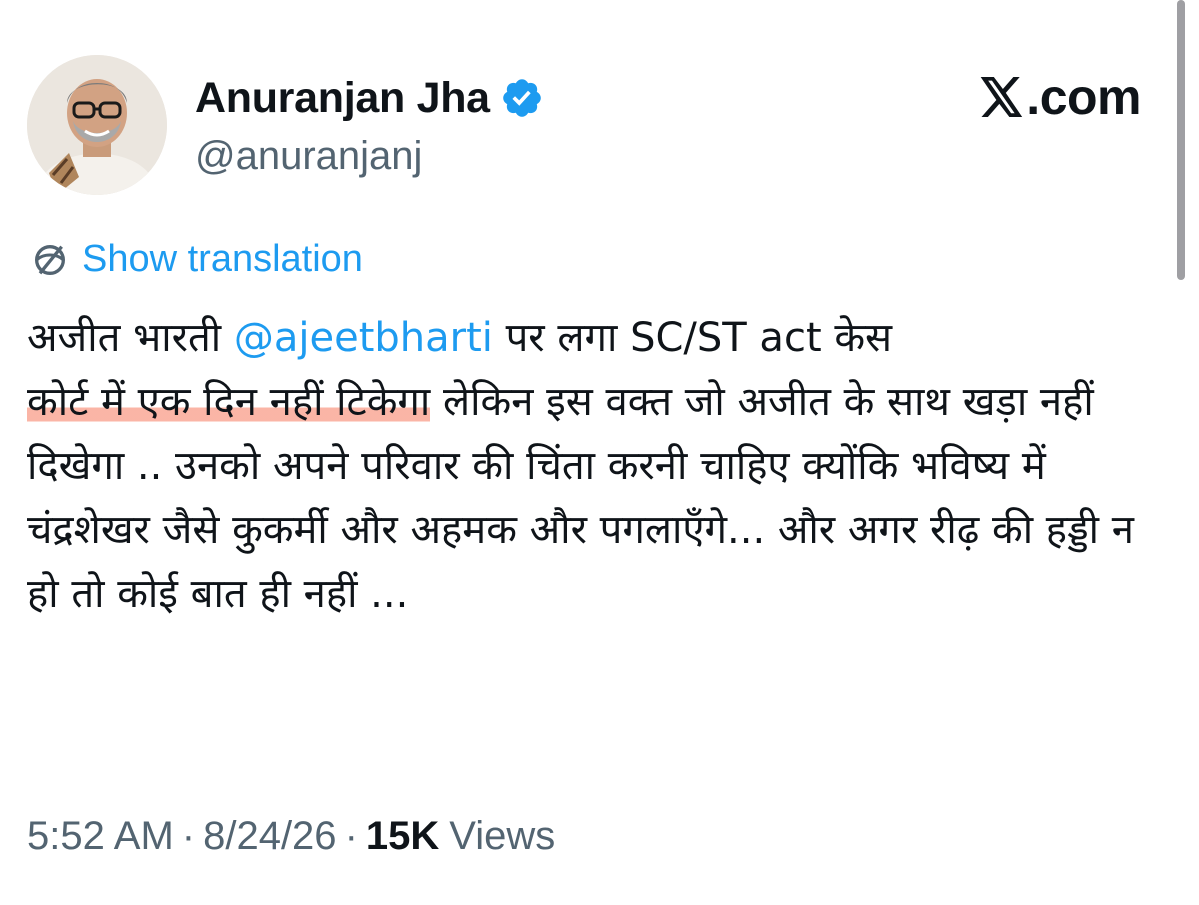 The height and width of the screenshot is (905, 1199). Describe the element at coordinates (222, 259) in the screenshot. I see `show-translation-label: Show translation` at that location.